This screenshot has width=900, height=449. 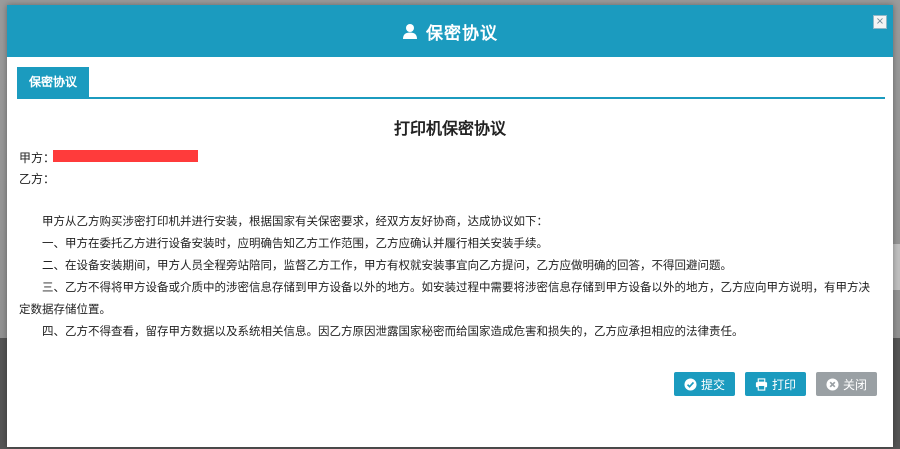 What do you see at coordinates (125, 156) in the screenshot?
I see `party-a-redacted-value` at bounding box center [125, 156].